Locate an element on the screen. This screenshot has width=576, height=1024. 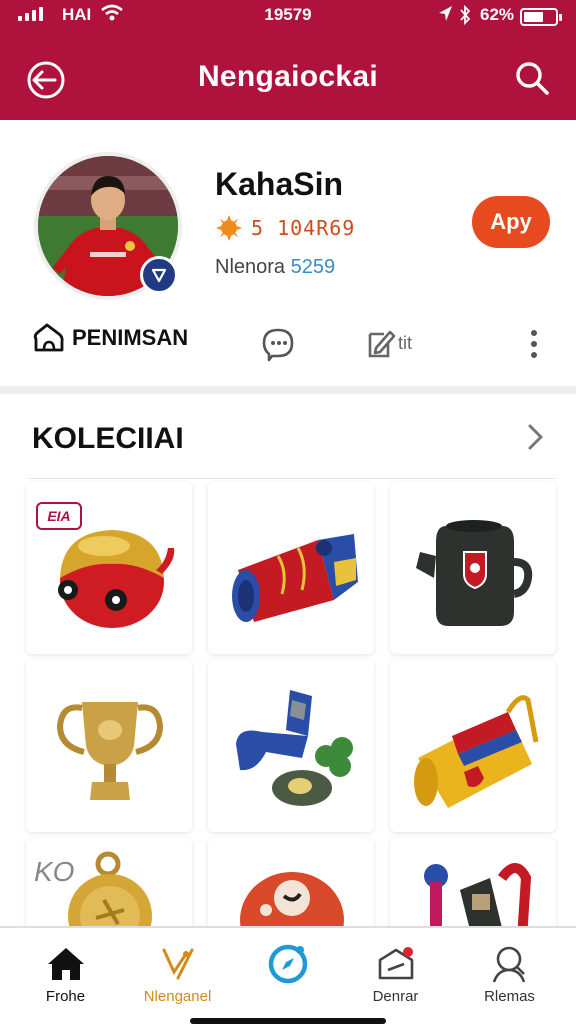
gold-medal-icon is located at coordinates (110, 894).